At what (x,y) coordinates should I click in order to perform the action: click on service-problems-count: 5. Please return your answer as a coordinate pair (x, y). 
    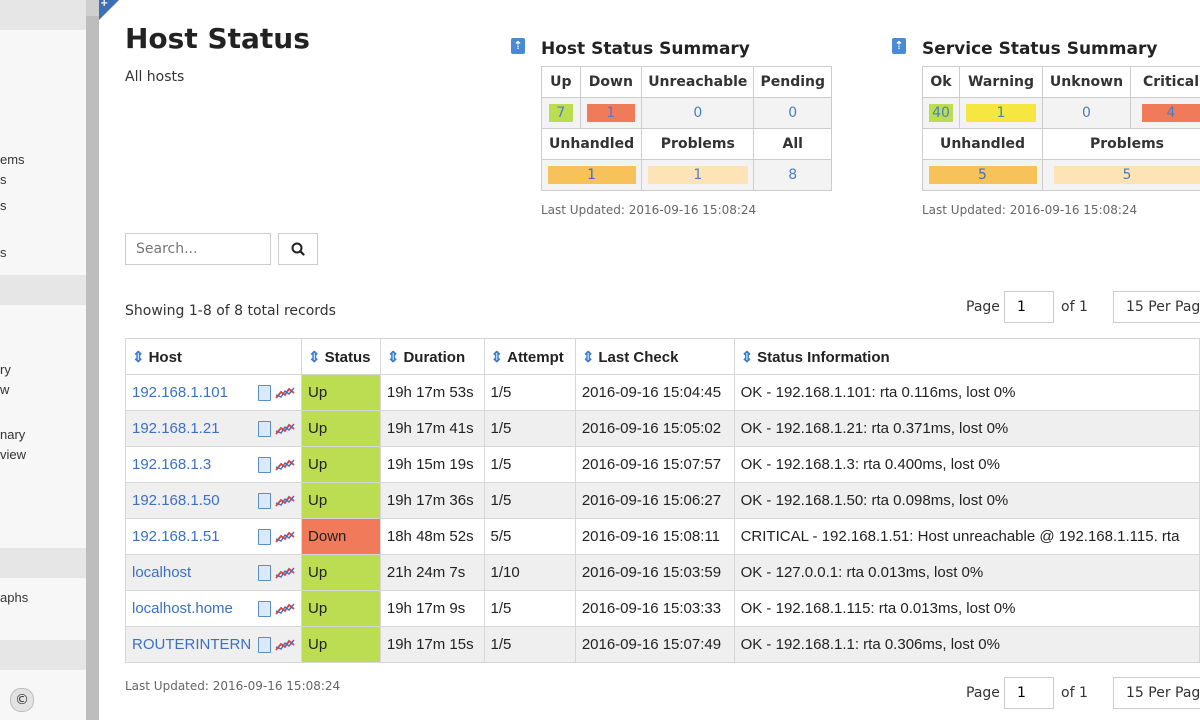
    Looking at the image, I should click on (1127, 175).